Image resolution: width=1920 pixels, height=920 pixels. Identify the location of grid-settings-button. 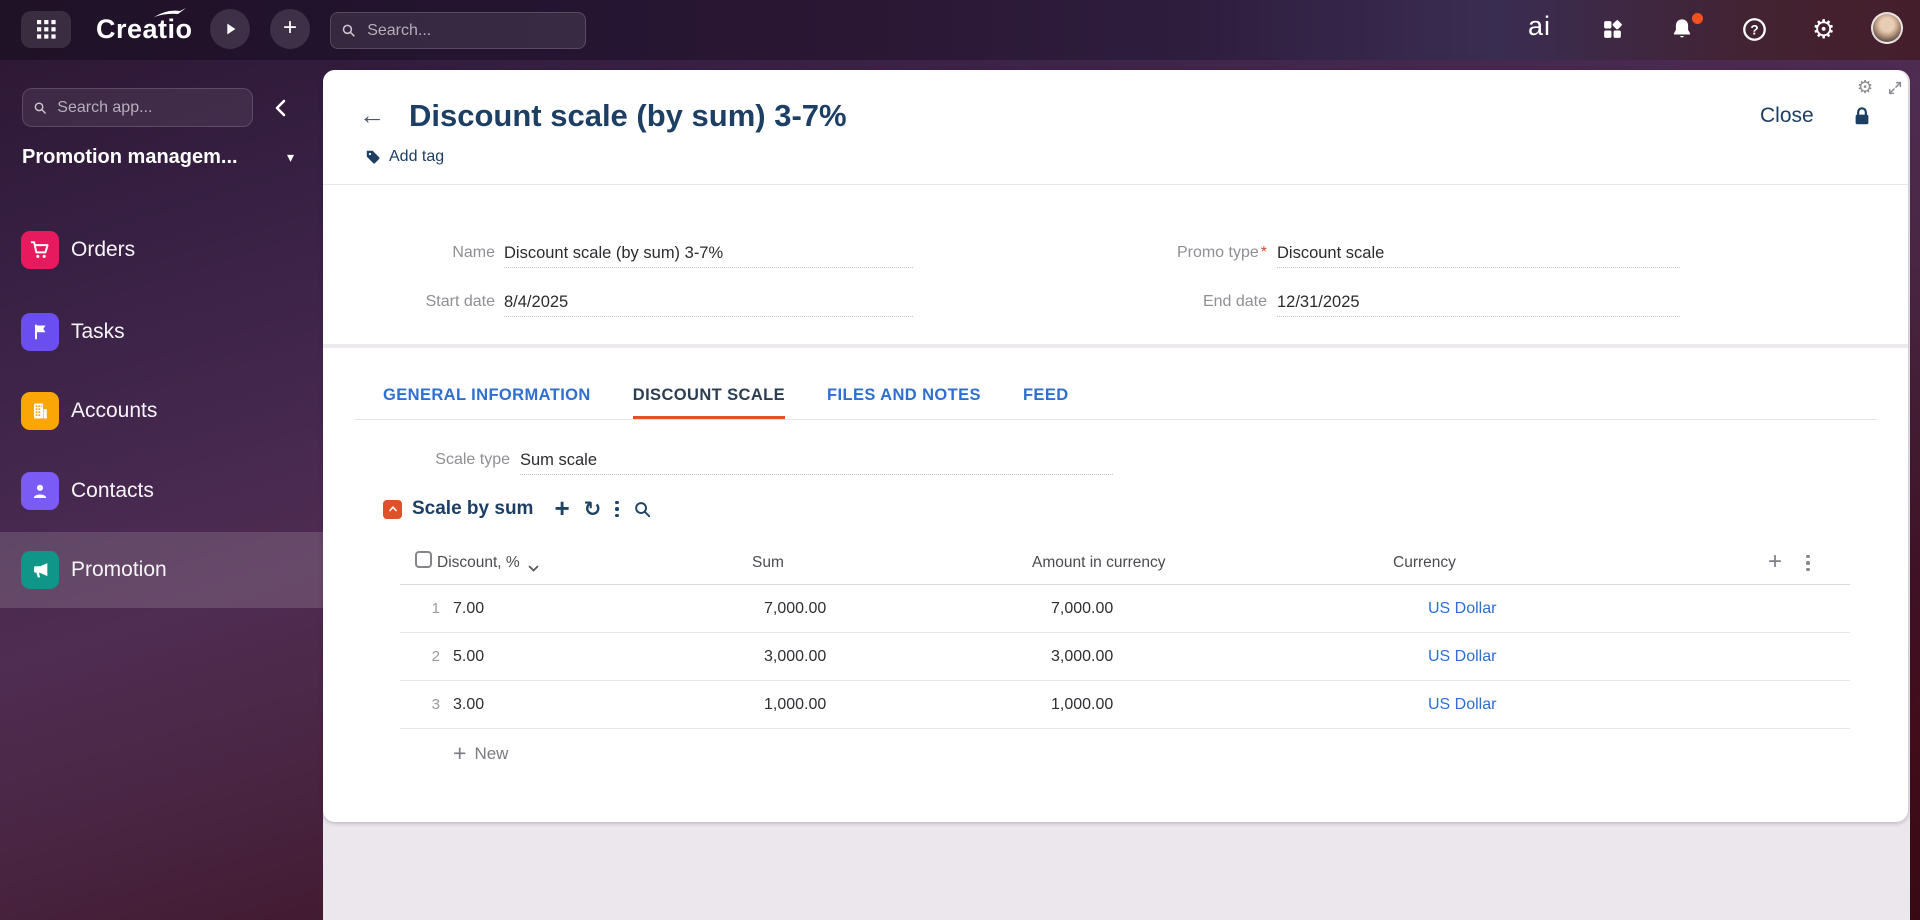
(1808, 563).